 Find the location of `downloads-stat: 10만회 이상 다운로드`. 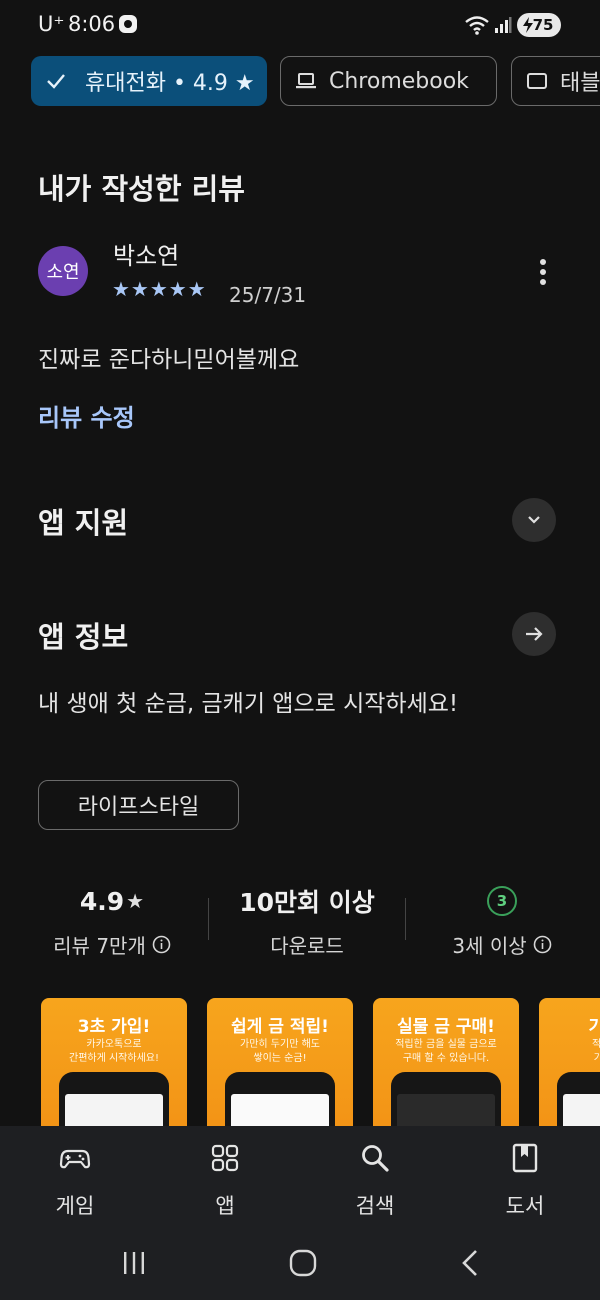

downloads-stat: 10만회 이상 다운로드 is located at coordinates (307, 921).